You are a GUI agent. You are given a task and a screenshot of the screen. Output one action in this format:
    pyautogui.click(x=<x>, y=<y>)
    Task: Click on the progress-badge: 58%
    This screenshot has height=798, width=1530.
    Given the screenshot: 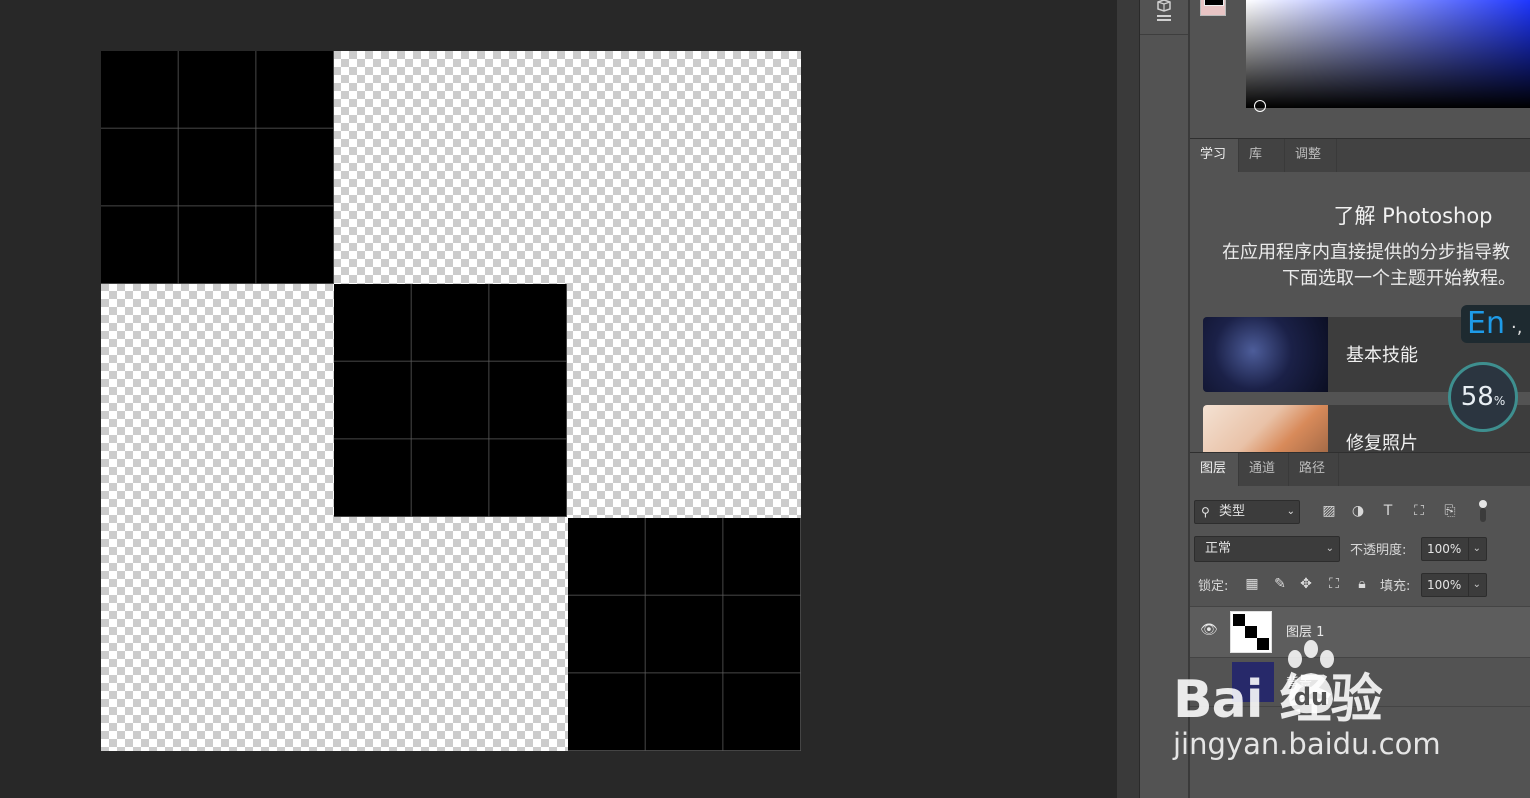 What is the action you would take?
    pyautogui.click(x=1483, y=397)
    